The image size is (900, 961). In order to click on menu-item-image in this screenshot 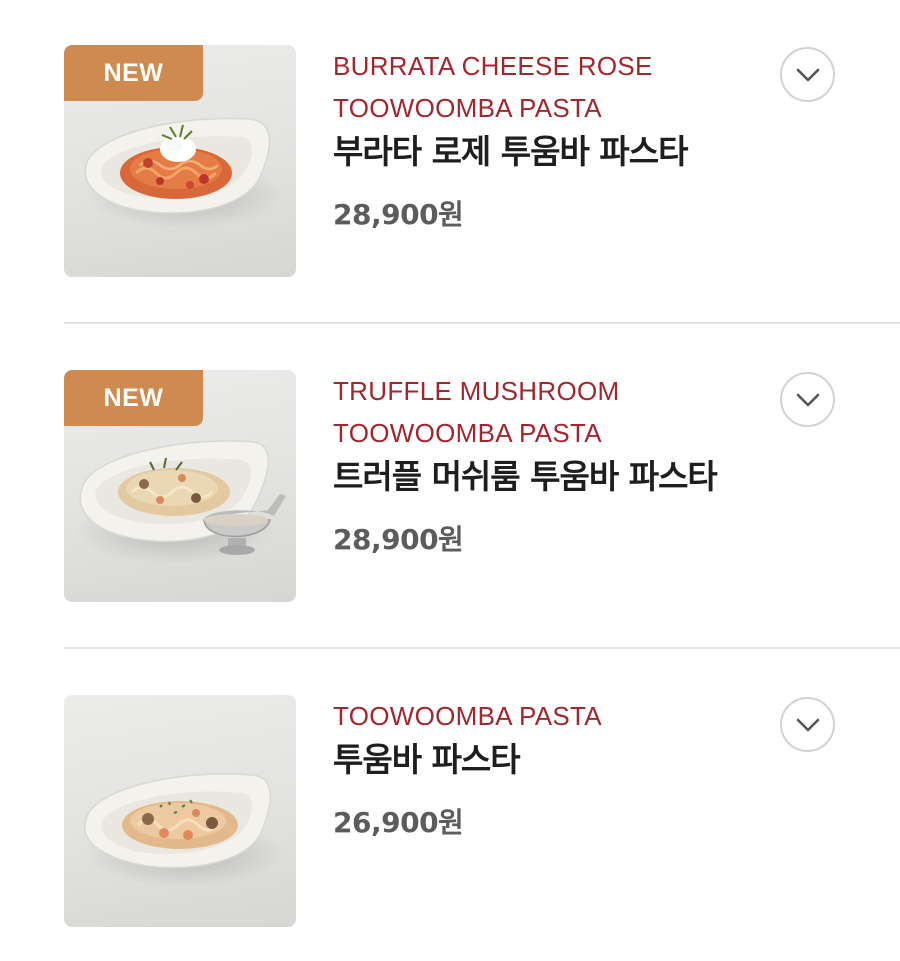, I will do `click(180, 811)`.